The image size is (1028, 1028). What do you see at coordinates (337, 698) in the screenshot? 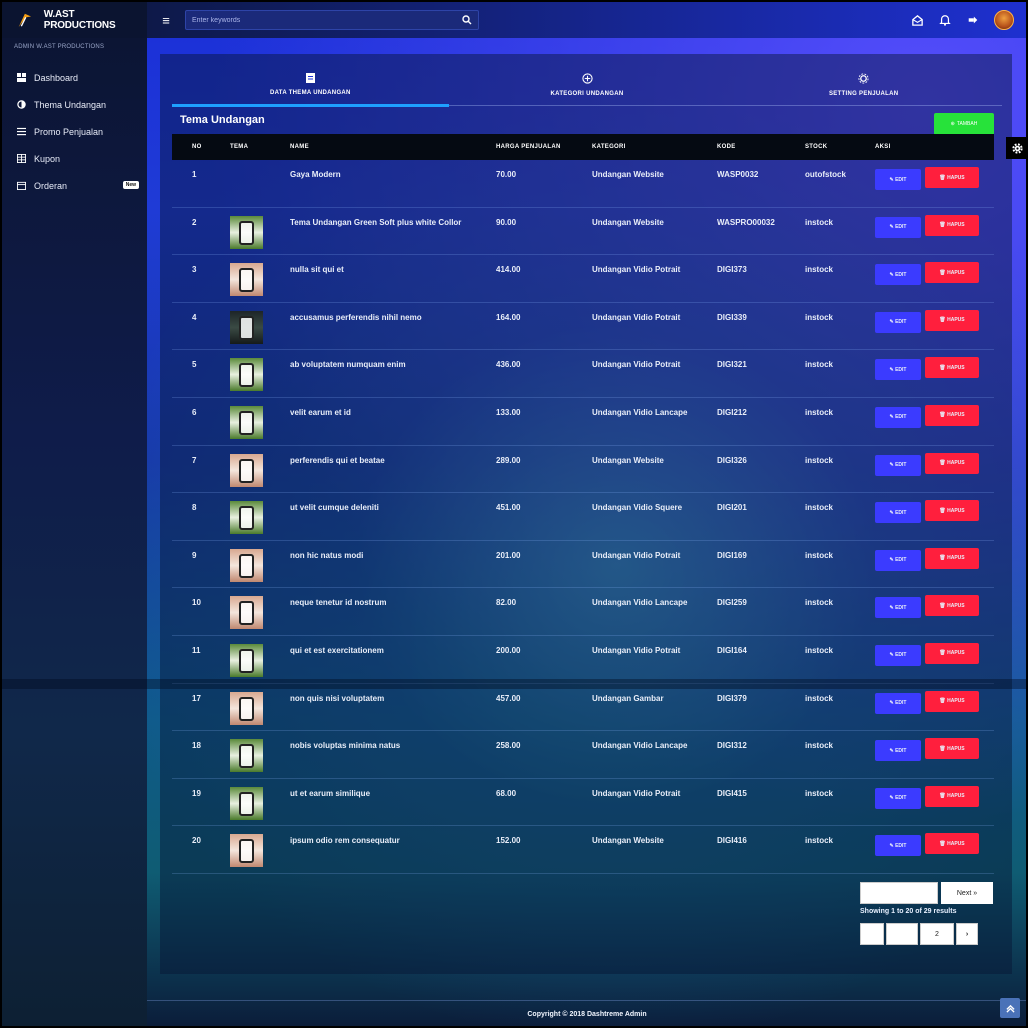
I see `theme-name: non quis nisi voluptatem` at bounding box center [337, 698].